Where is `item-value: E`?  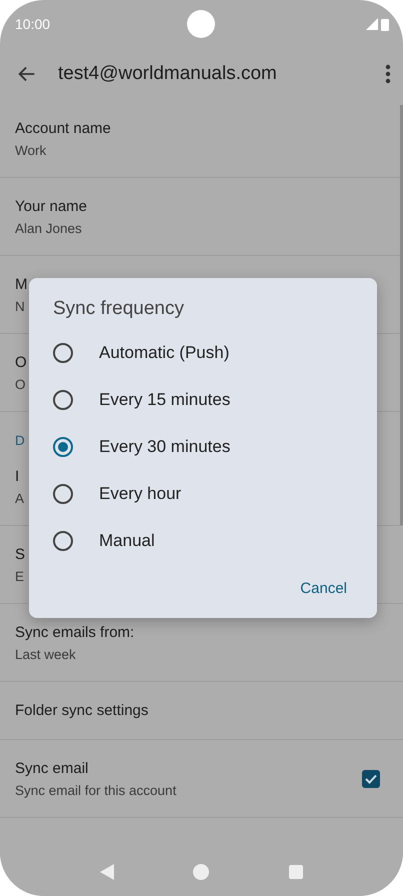 item-value: E is located at coordinates (19, 576).